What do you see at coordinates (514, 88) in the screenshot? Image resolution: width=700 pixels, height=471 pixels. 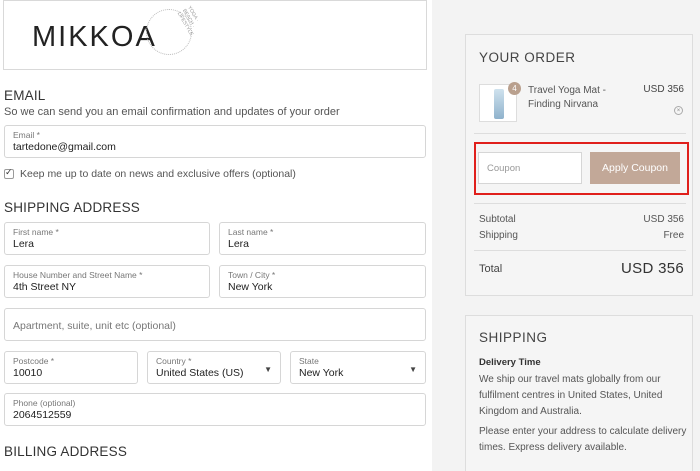 I see `quantity-badge: 4` at bounding box center [514, 88].